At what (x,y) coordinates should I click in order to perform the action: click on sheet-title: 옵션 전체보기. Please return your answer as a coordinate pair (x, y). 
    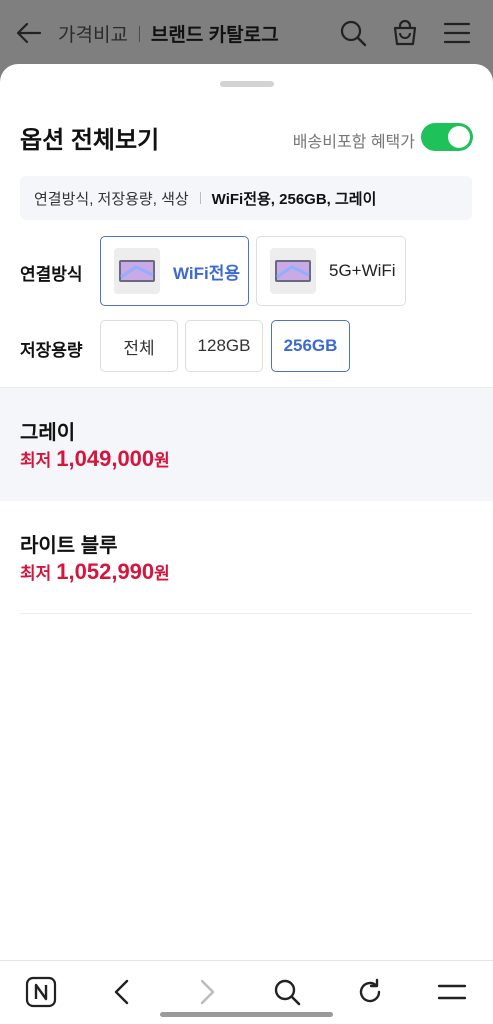
    Looking at the image, I should click on (90, 140).